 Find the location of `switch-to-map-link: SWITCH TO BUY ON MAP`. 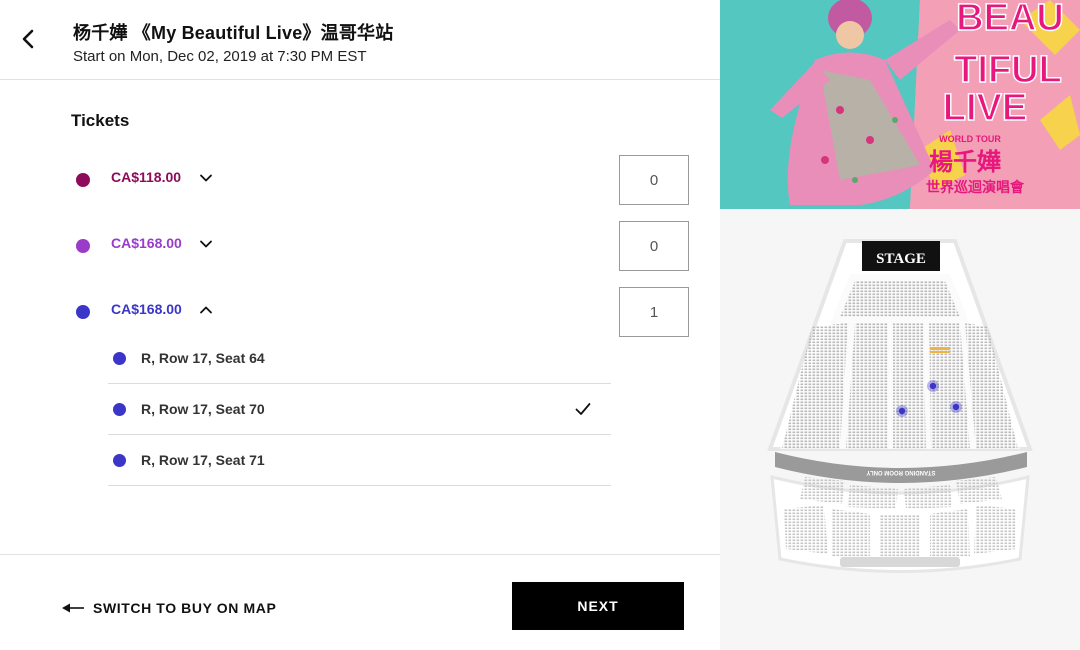

switch-to-map-link: SWITCH TO BUY ON MAP is located at coordinates (169, 608).